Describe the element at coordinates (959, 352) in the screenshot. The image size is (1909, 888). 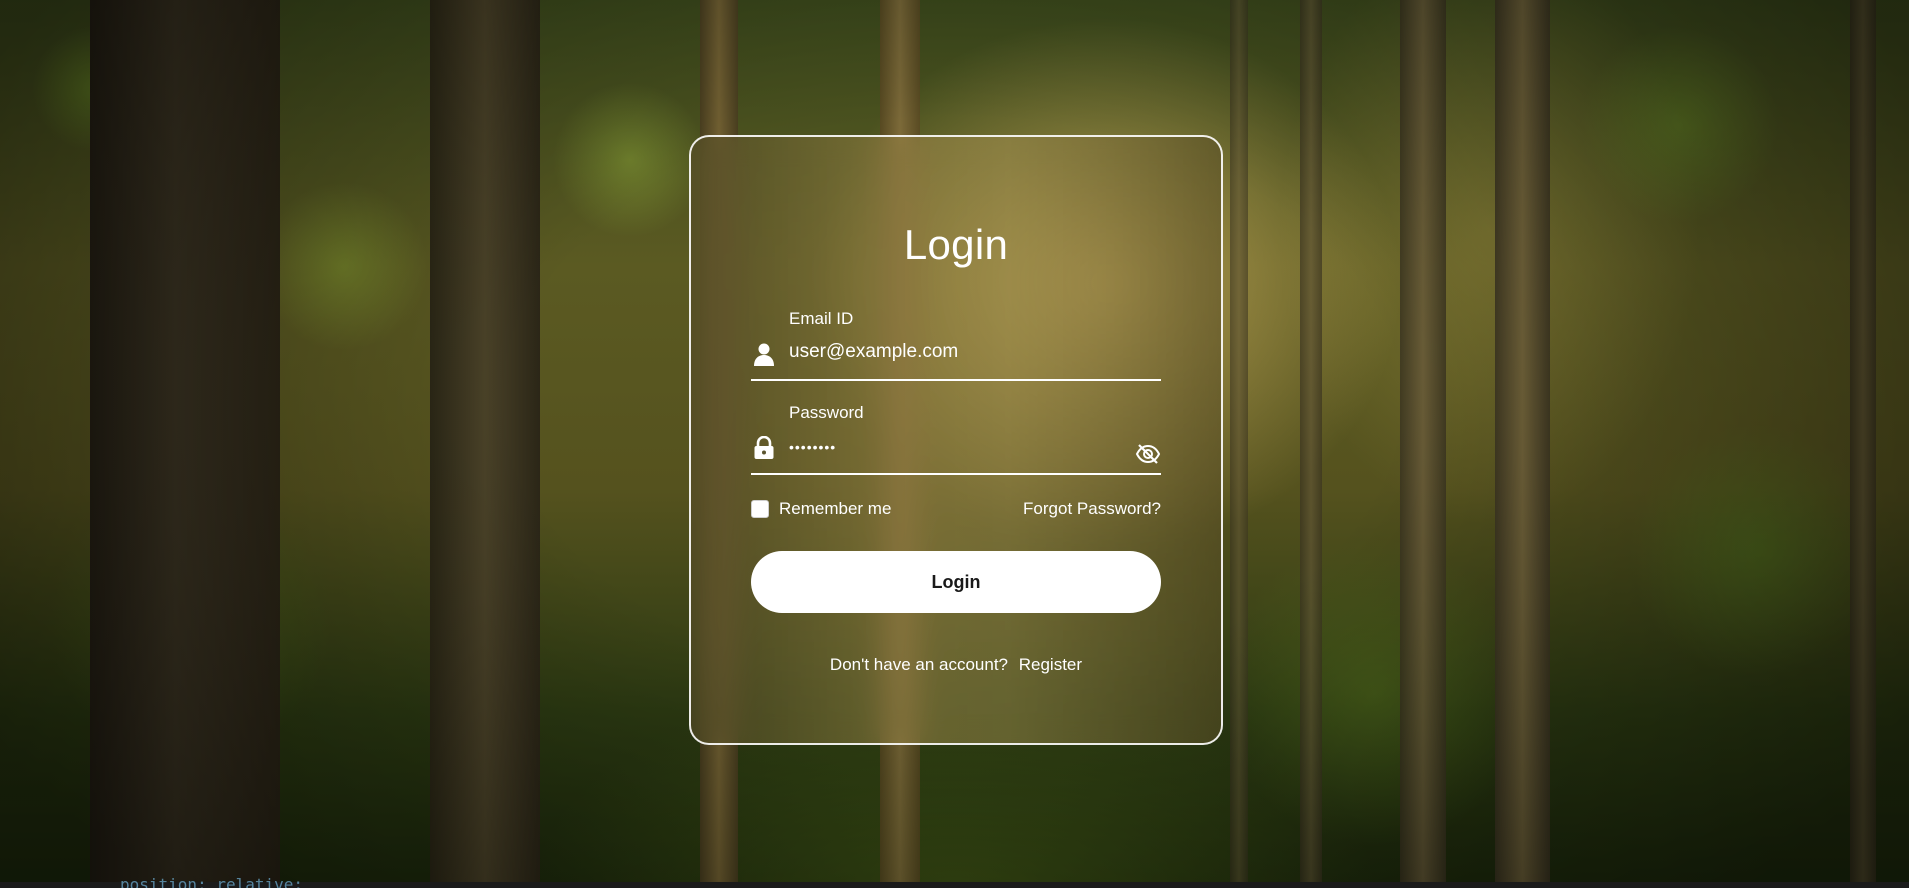
I see `email-input` at that location.